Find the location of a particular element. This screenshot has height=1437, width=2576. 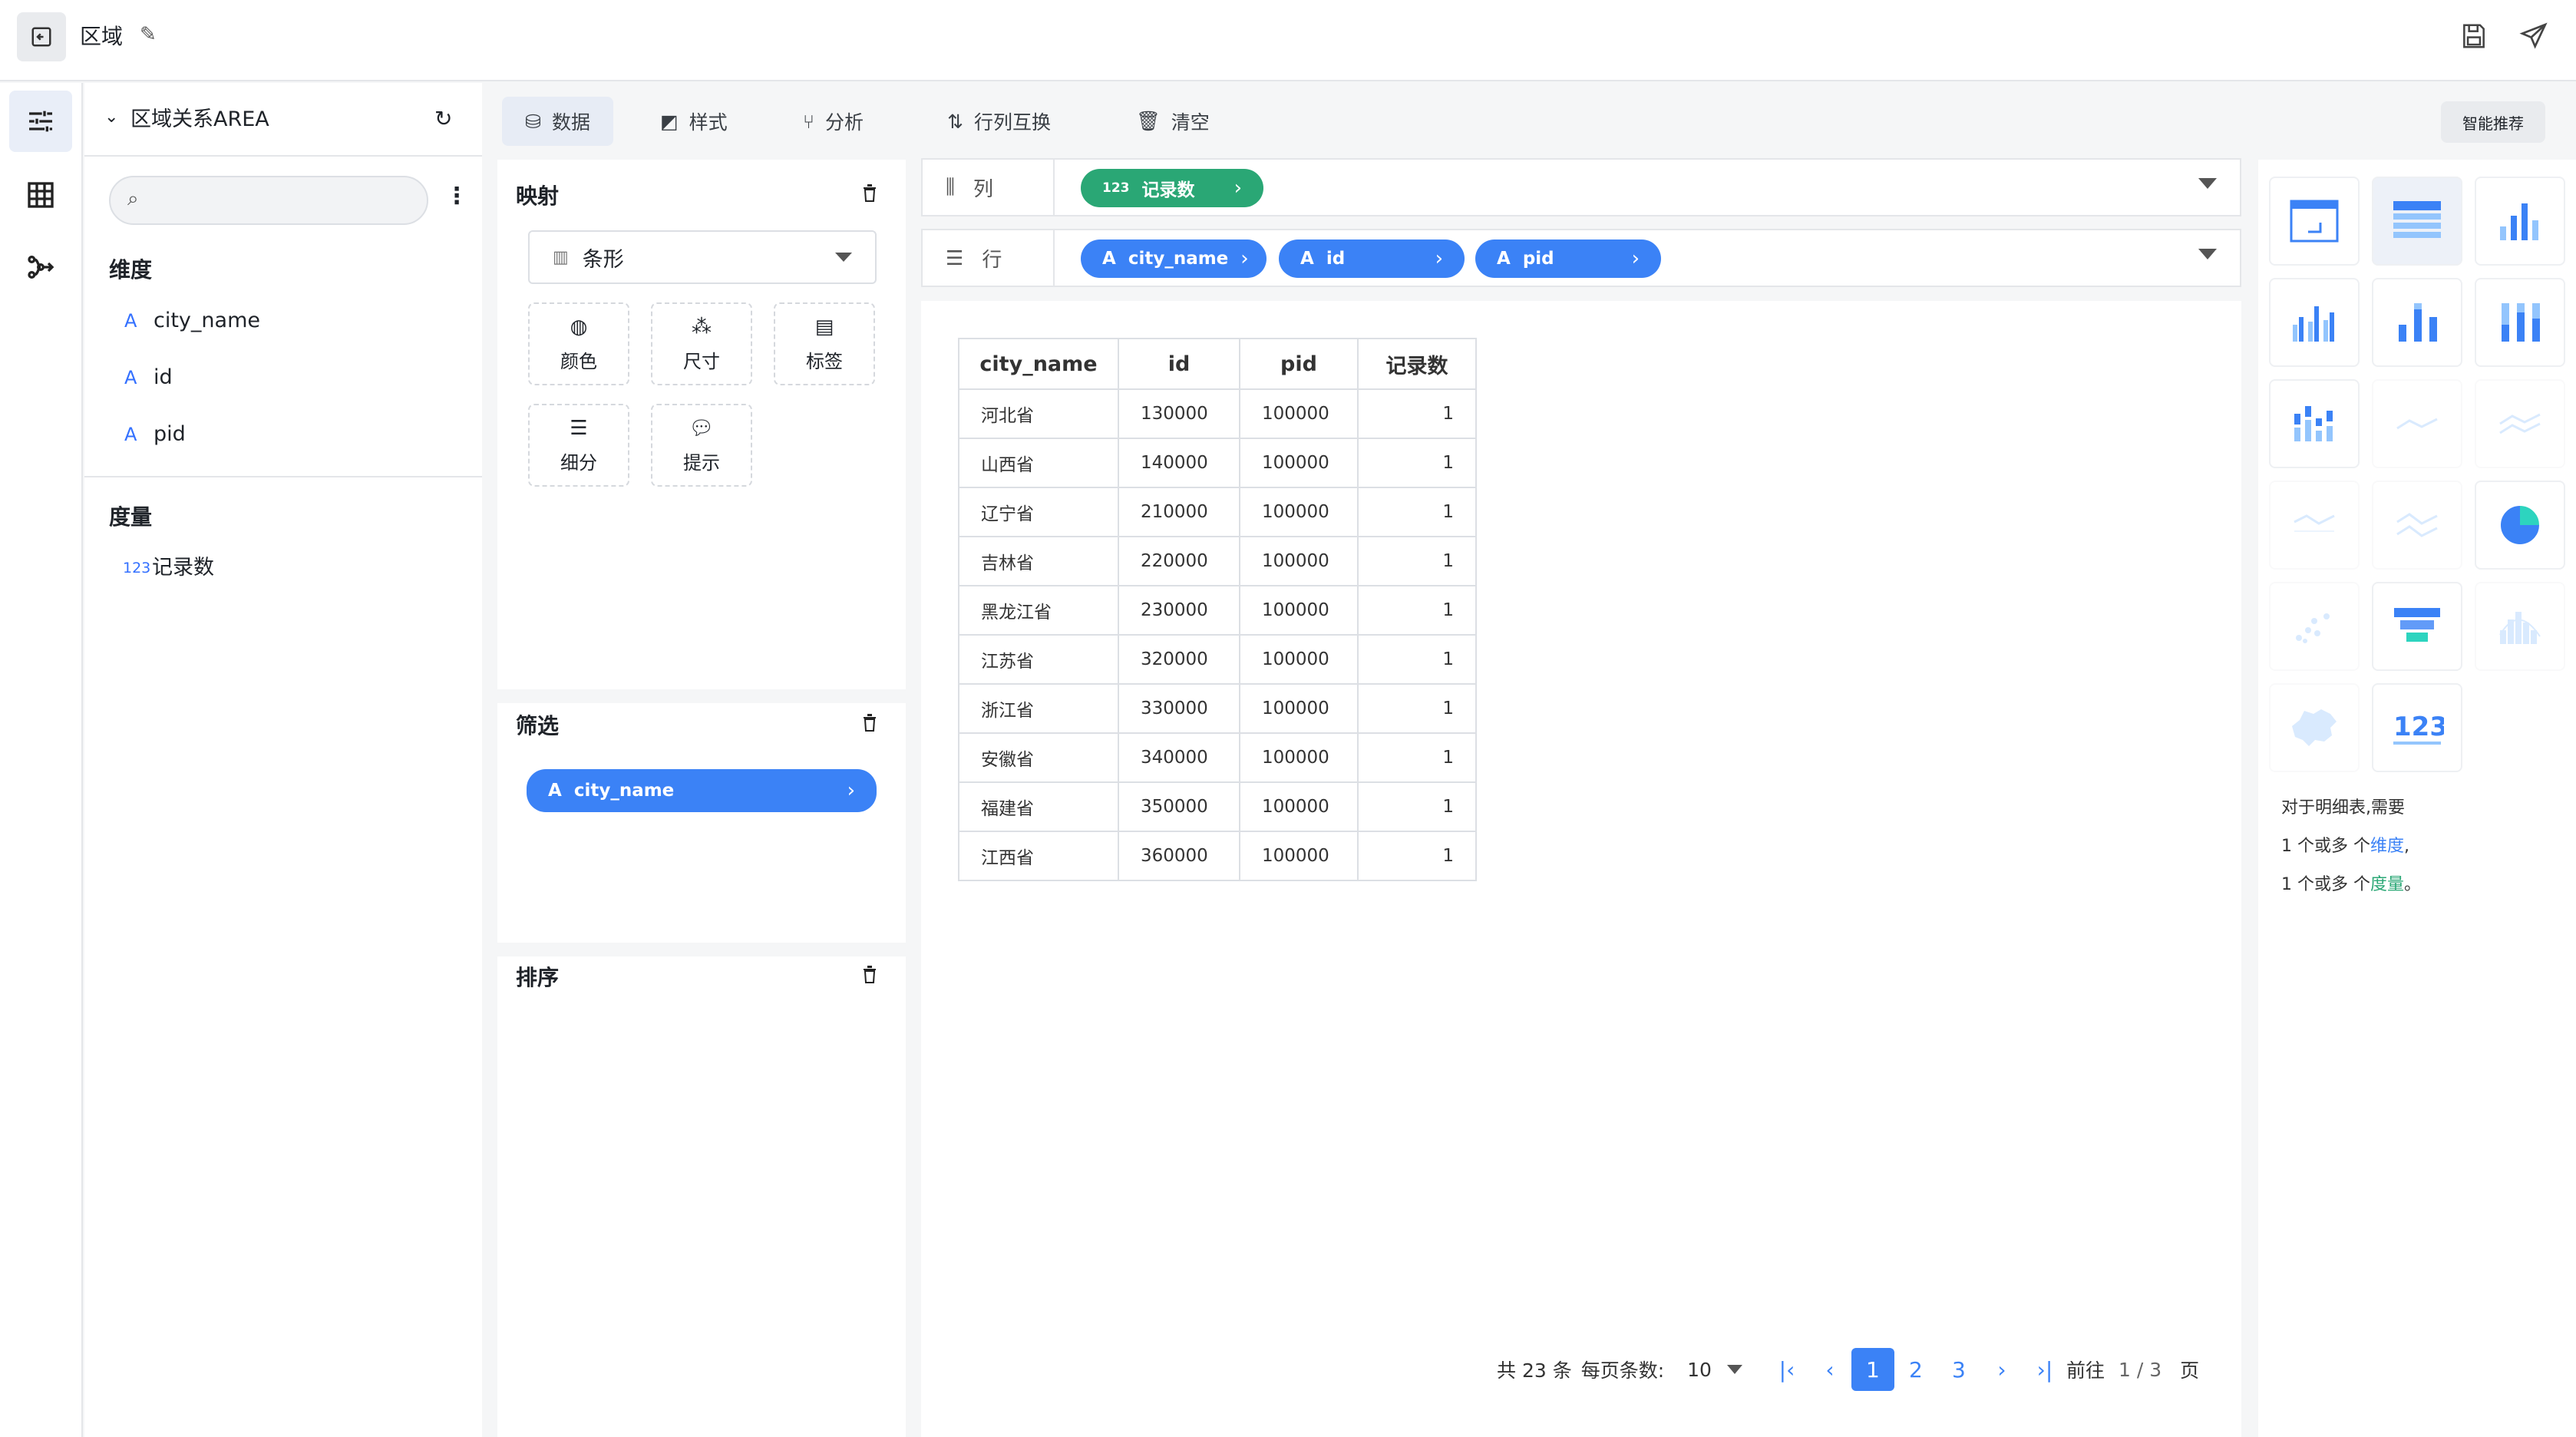

tab-style: ◩ 样式 is located at coordinates (694, 122).